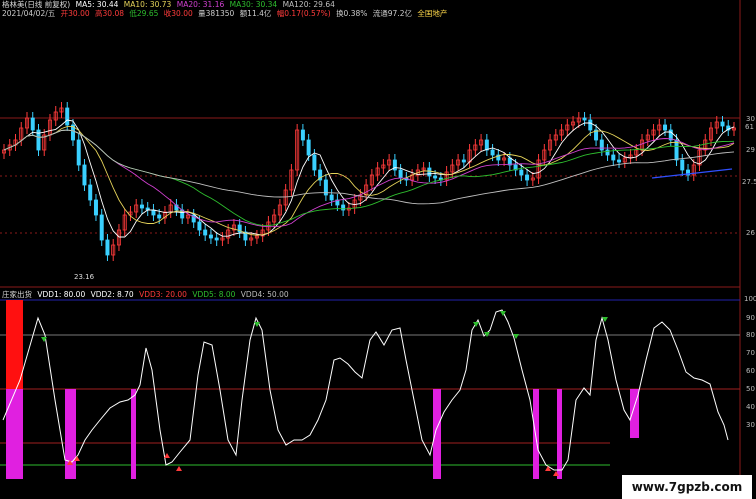 The height and width of the screenshot is (499, 756). Describe the element at coordinates (112, 294) in the screenshot. I see `vdd2-value: VDD2: 8.70` at that location.